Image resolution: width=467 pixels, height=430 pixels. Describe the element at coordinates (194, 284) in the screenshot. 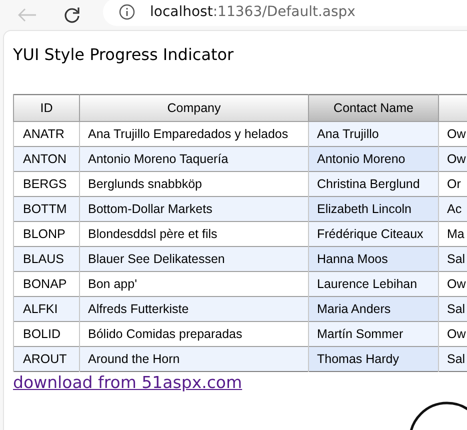

I see `table-cell: Bon app'` at that location.